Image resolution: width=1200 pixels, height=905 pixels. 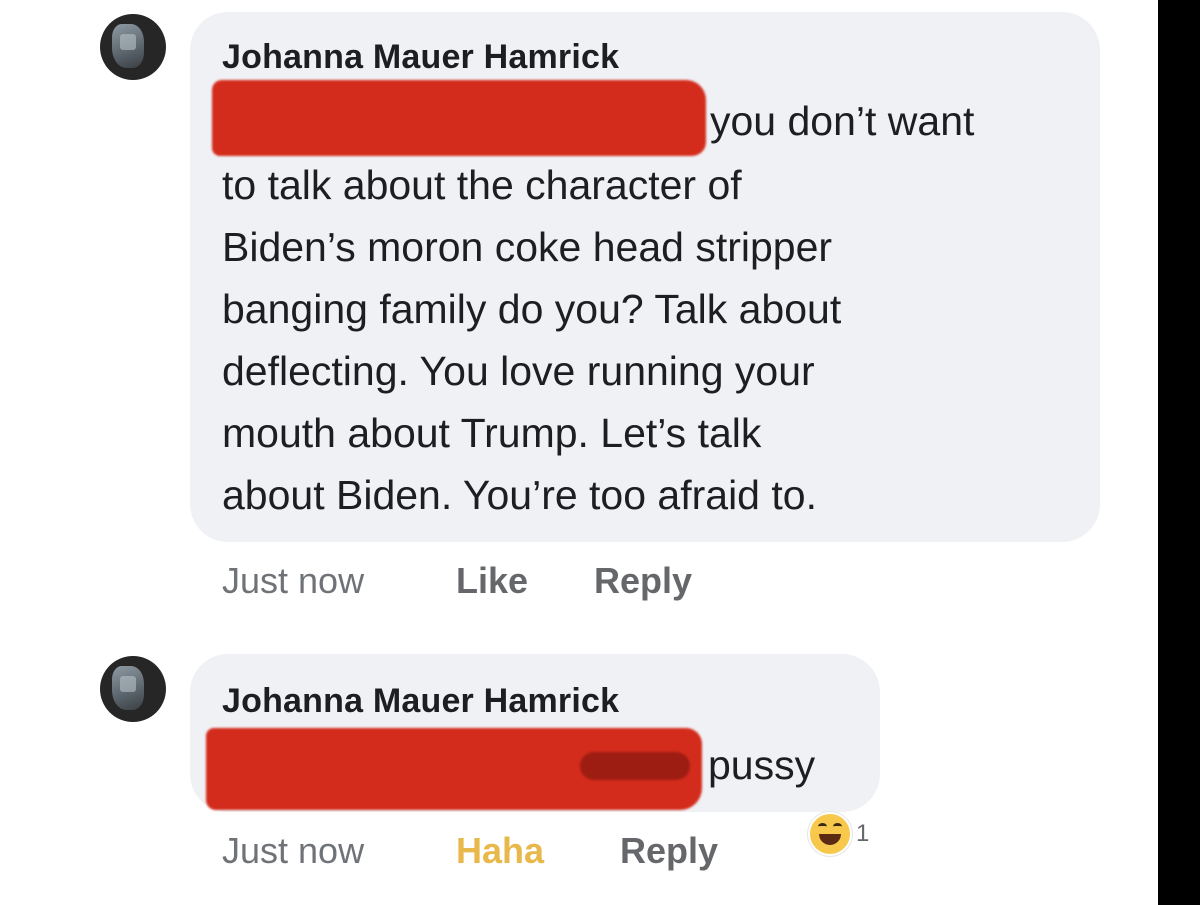 I want to click on reaction-count: 1, so click(x=862, y=834).